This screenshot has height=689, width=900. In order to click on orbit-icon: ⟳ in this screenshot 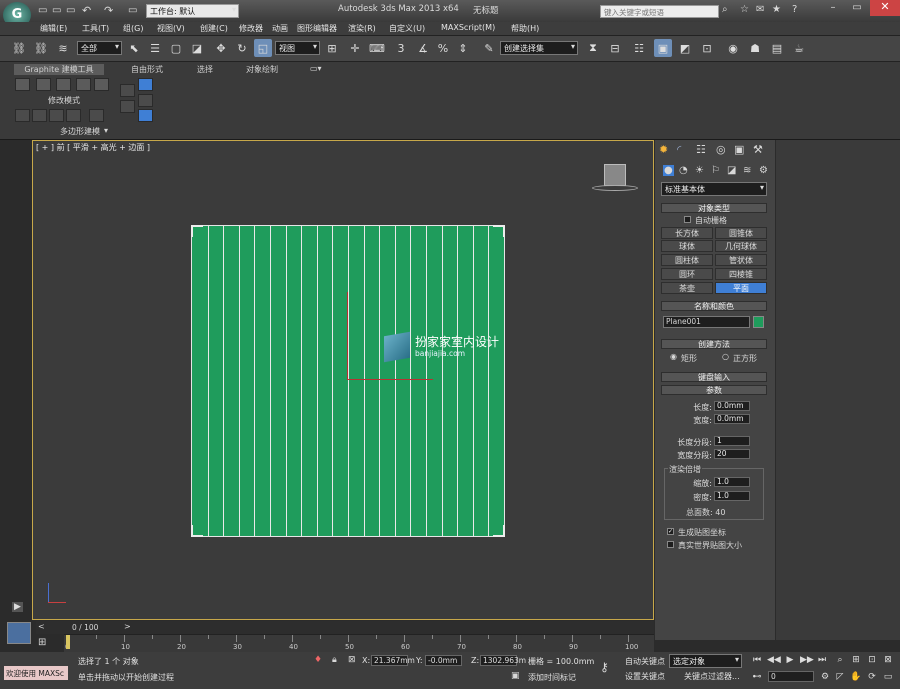, I will do `click(872, 677)`.